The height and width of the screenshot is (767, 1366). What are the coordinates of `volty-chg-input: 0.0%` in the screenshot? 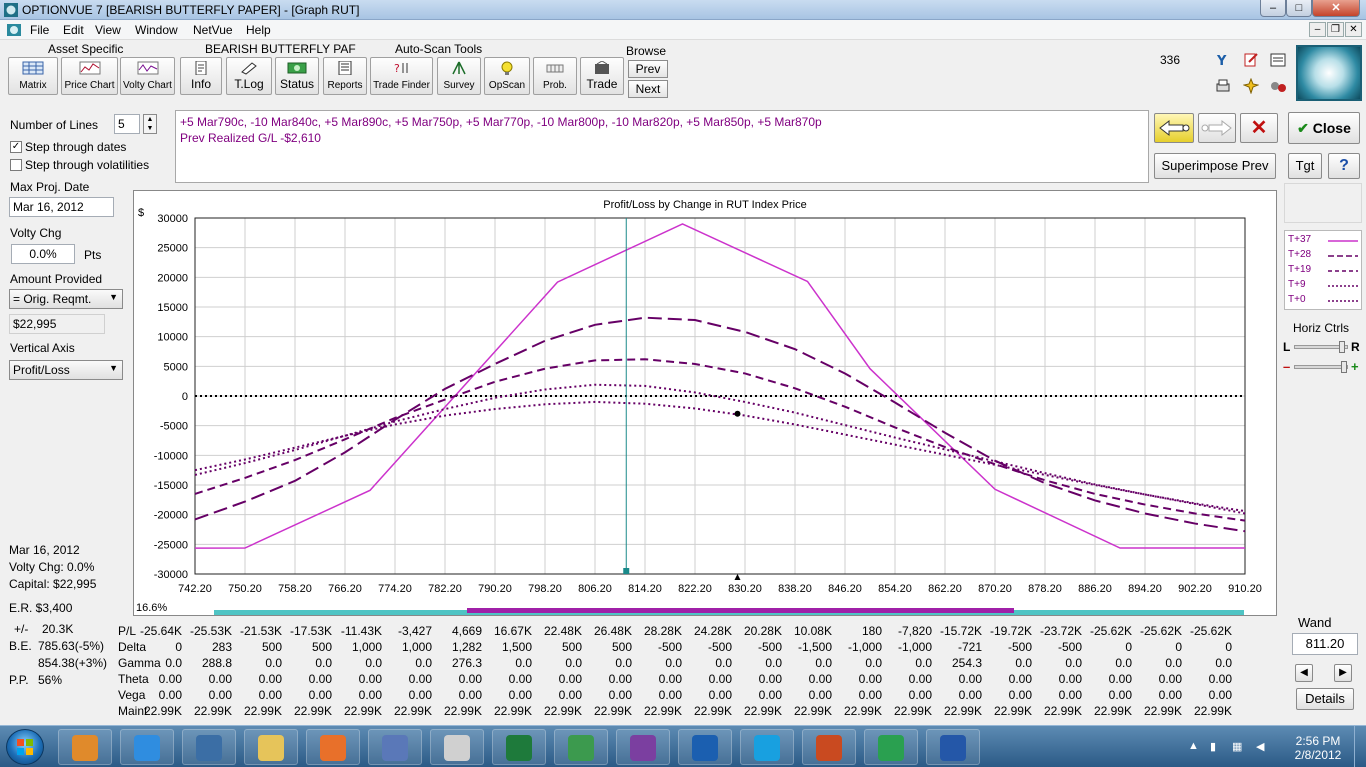 It's located at (43, 254).